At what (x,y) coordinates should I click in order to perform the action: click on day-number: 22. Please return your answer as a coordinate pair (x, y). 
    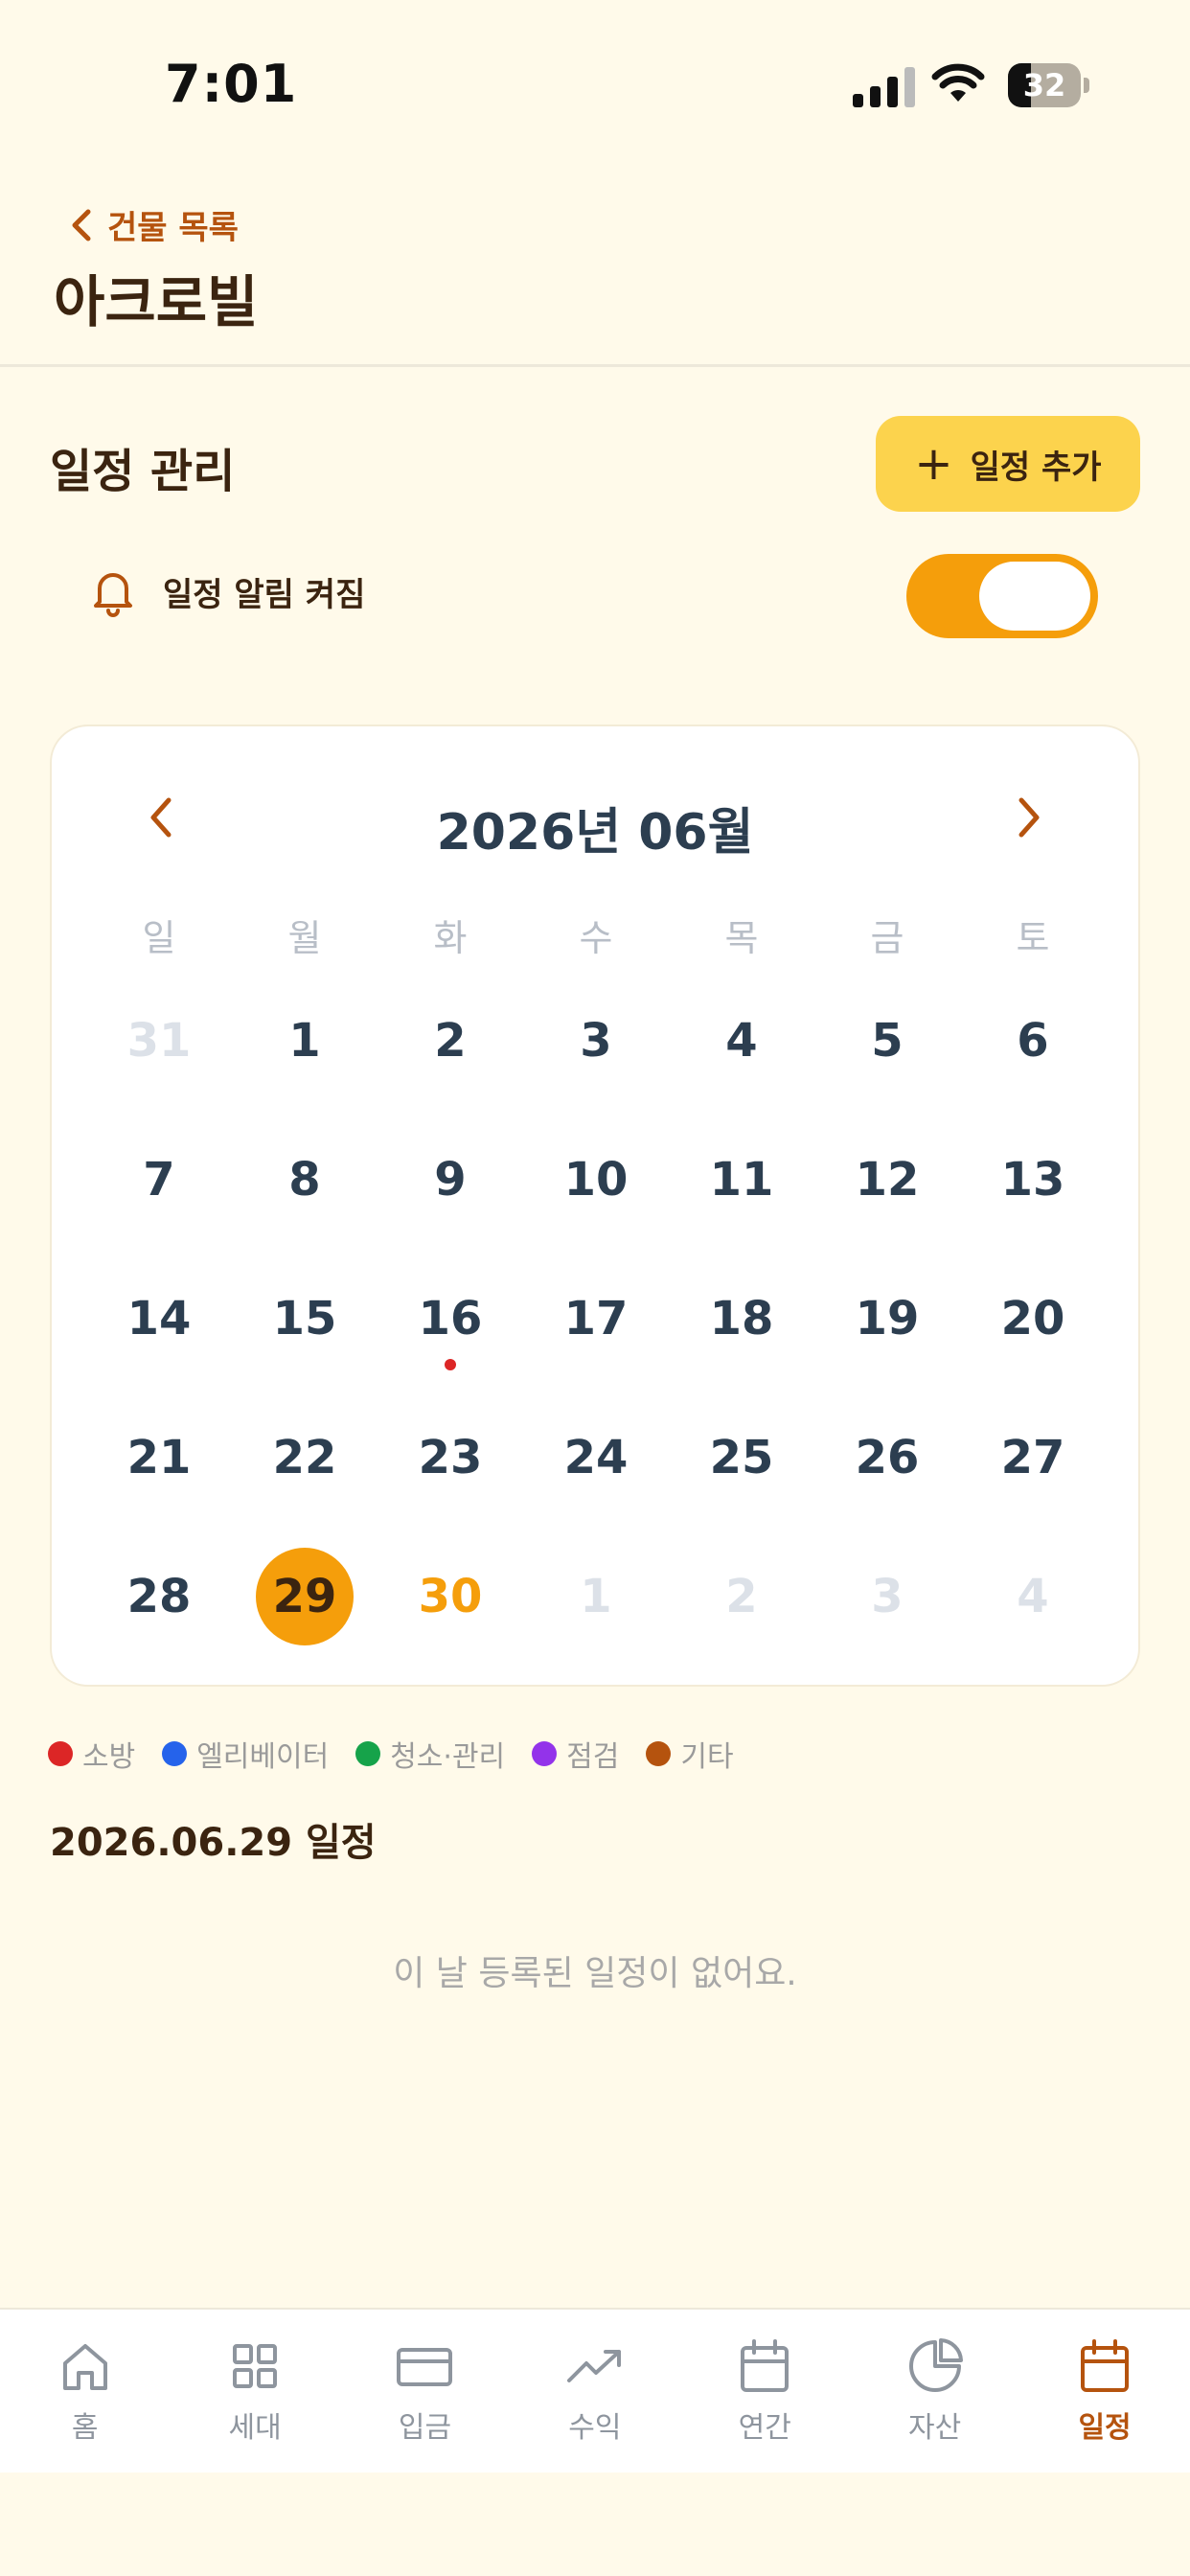
    Looking at the image, I should click on (304, 1457).